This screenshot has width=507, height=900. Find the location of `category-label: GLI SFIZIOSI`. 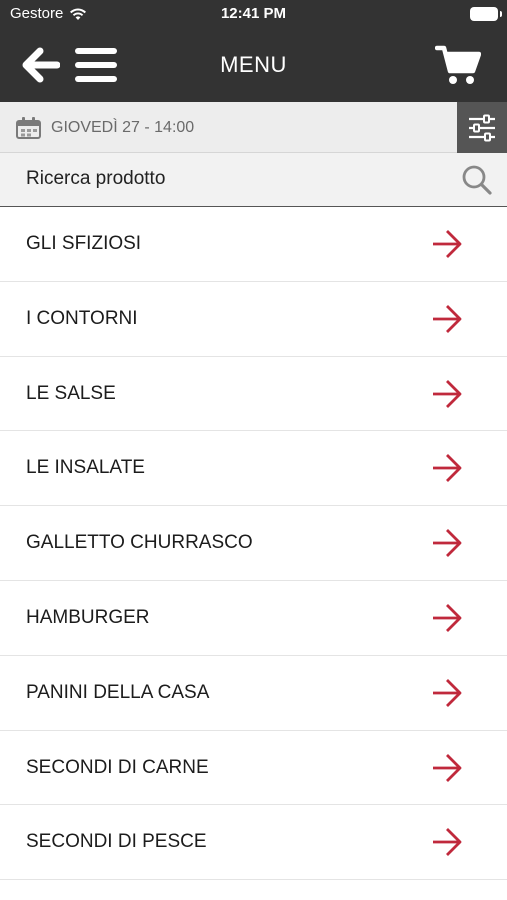

category-label: GLI SFIZIOSI is located at coordinates (84, 243).